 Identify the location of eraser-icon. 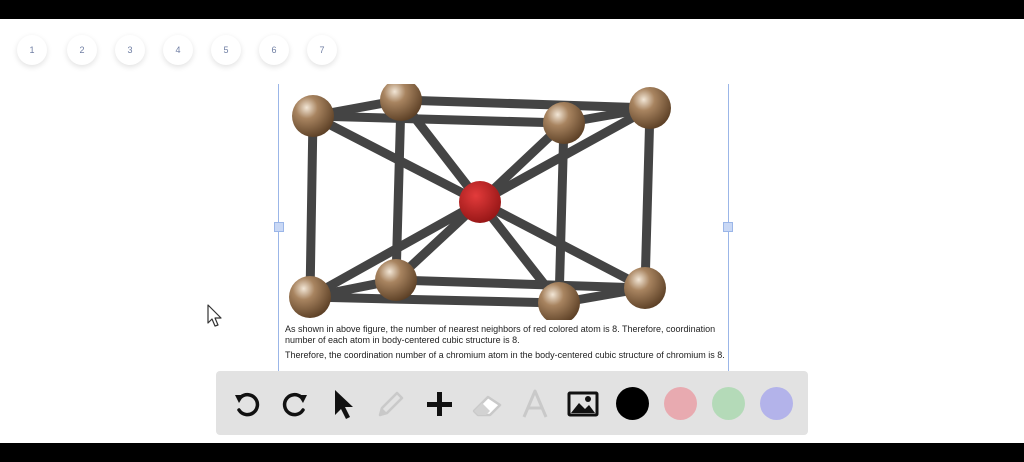
(487, 406).